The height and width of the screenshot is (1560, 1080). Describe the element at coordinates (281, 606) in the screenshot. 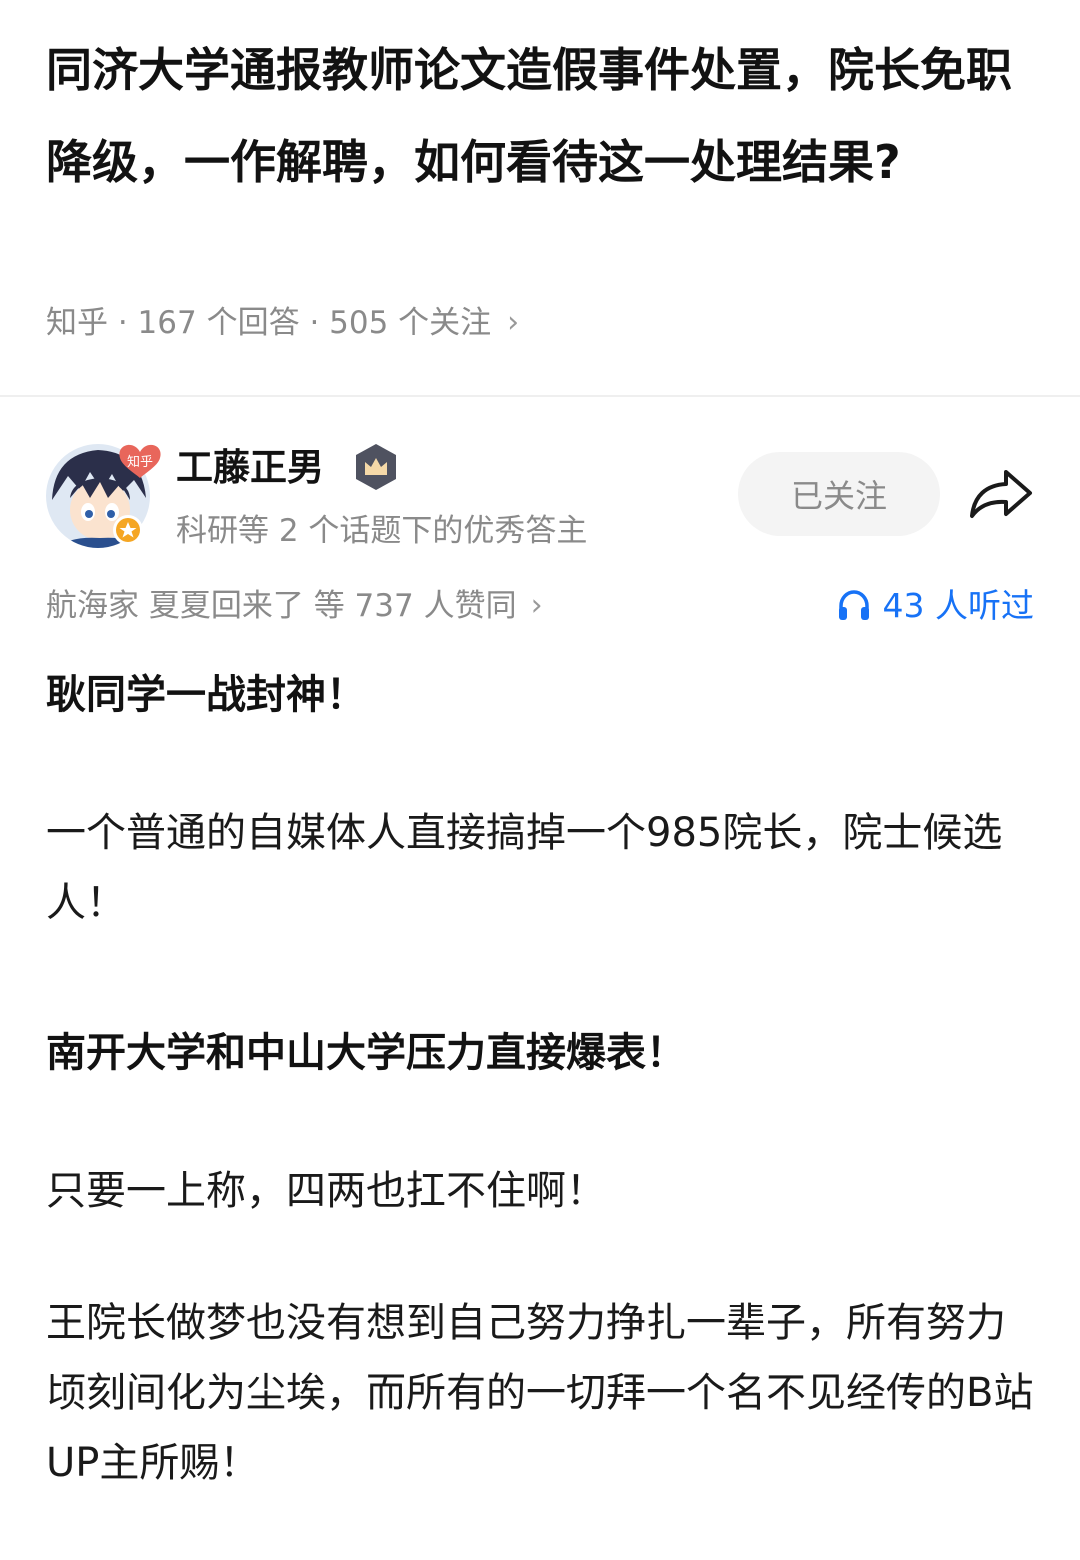

I see `voters-text: 航海家 夏夏回来了 等 737 人赞同` at that location.